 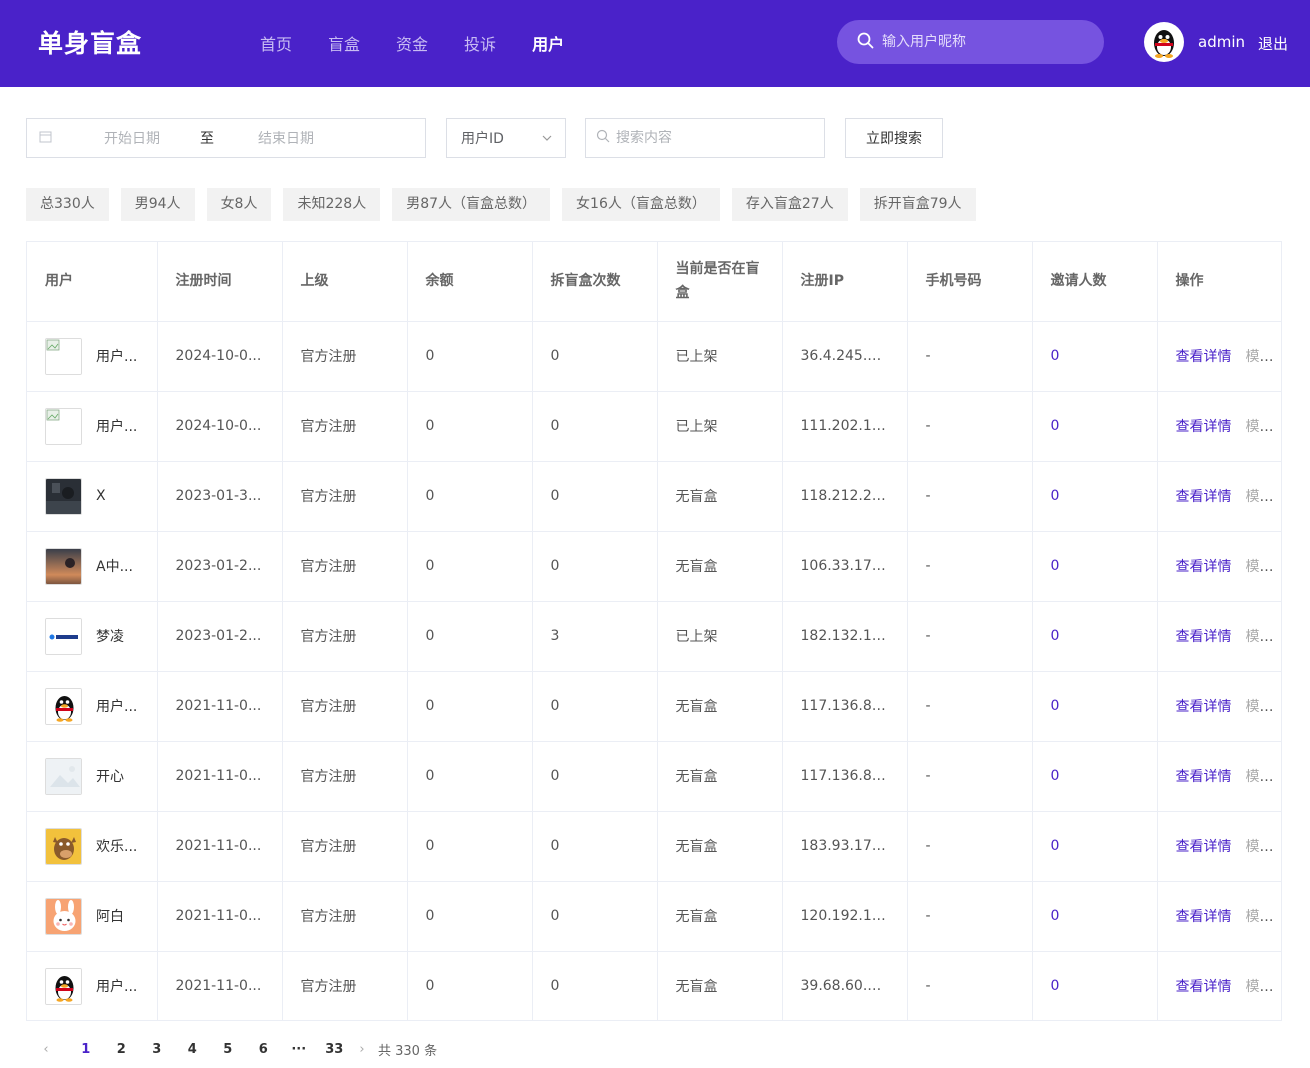 What do you see at coordinates (157, 204) in the screenshot?
I see `stat-male: 男94人` at bounding box center [157, 204].